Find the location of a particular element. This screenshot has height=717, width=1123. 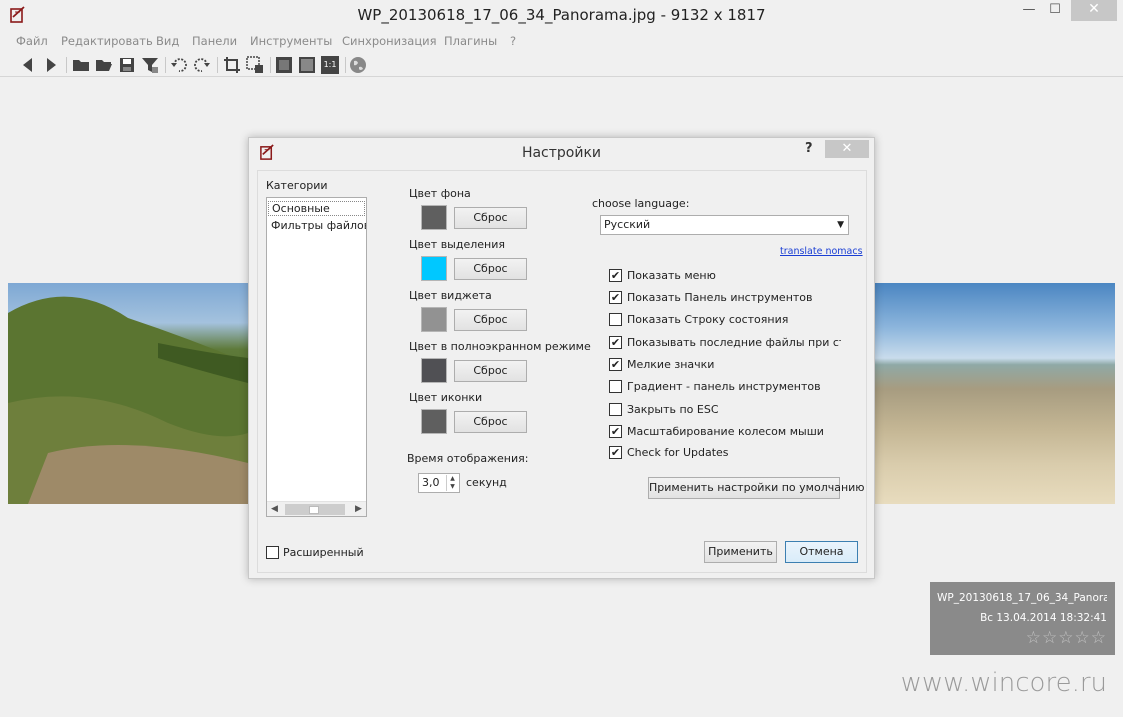

info-datetime: Вс 13.04.2014 18:32:41 is located at coordinates (1043, 618).